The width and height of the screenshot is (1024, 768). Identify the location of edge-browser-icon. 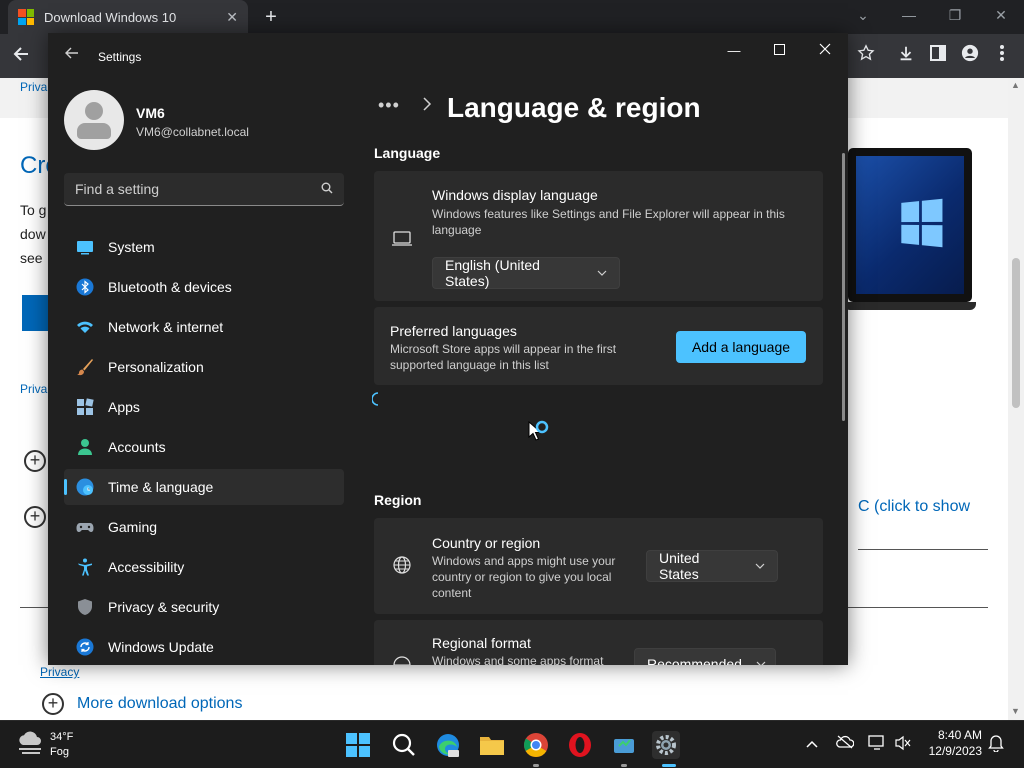
(448, 745).